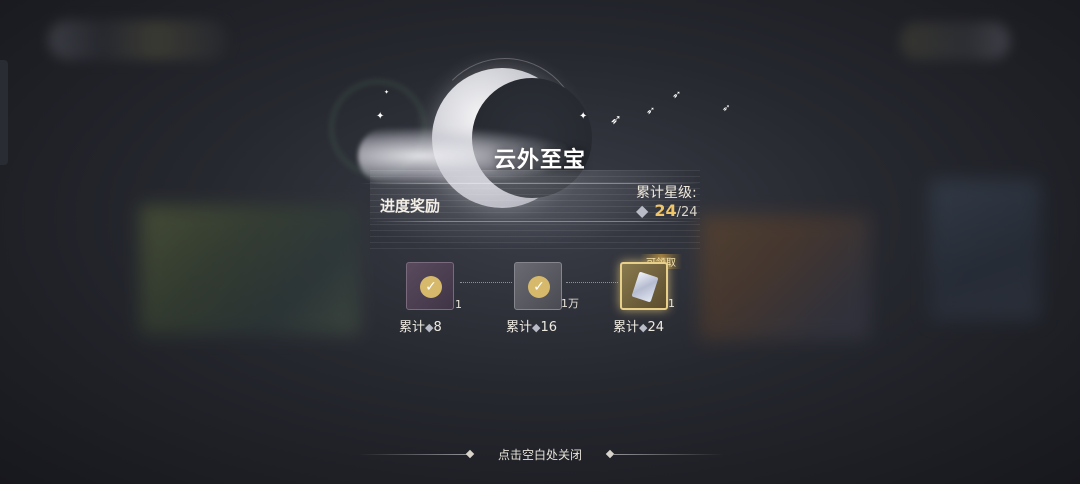 The image size is (1080, 484). What do you see at coordinates (250, 270) in the screenshot?
I see `background-card-left` at bounding box center [250, 270].